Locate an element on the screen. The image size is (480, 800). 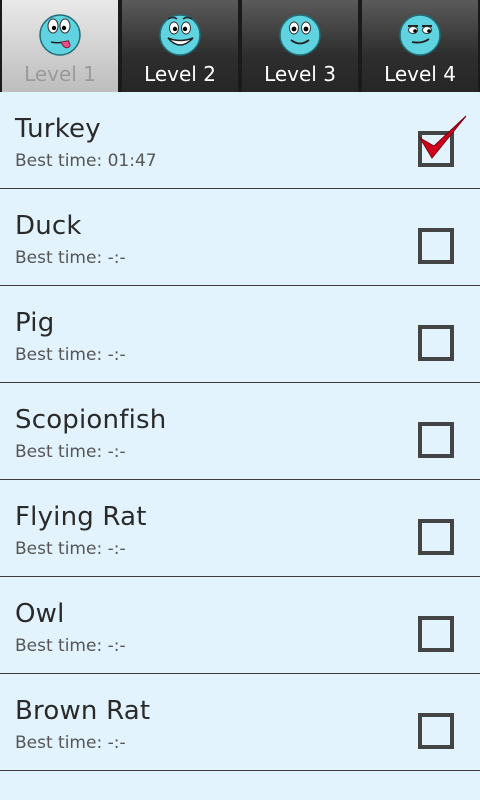
tab-level-3: Level 3 is located at coordinates (300, 46).